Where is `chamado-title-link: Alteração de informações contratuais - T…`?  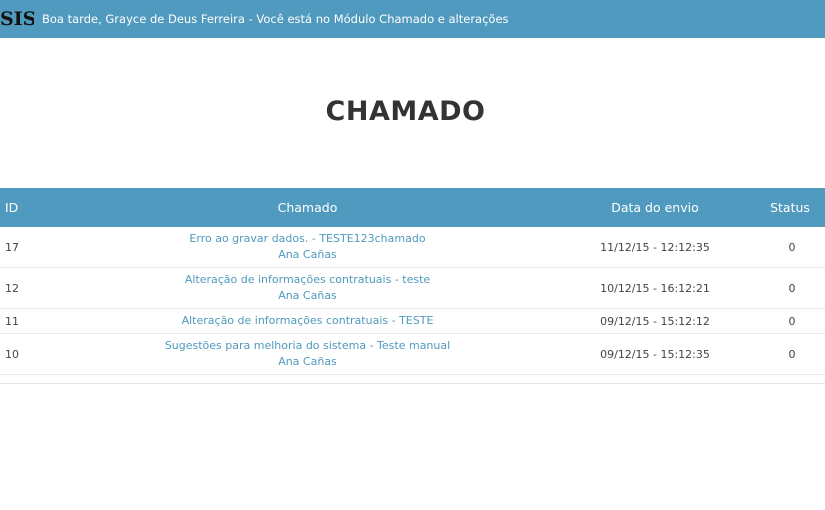 chamado-title-link: Alteração de informações contratuais - T… is located at coordinates (307, 321).